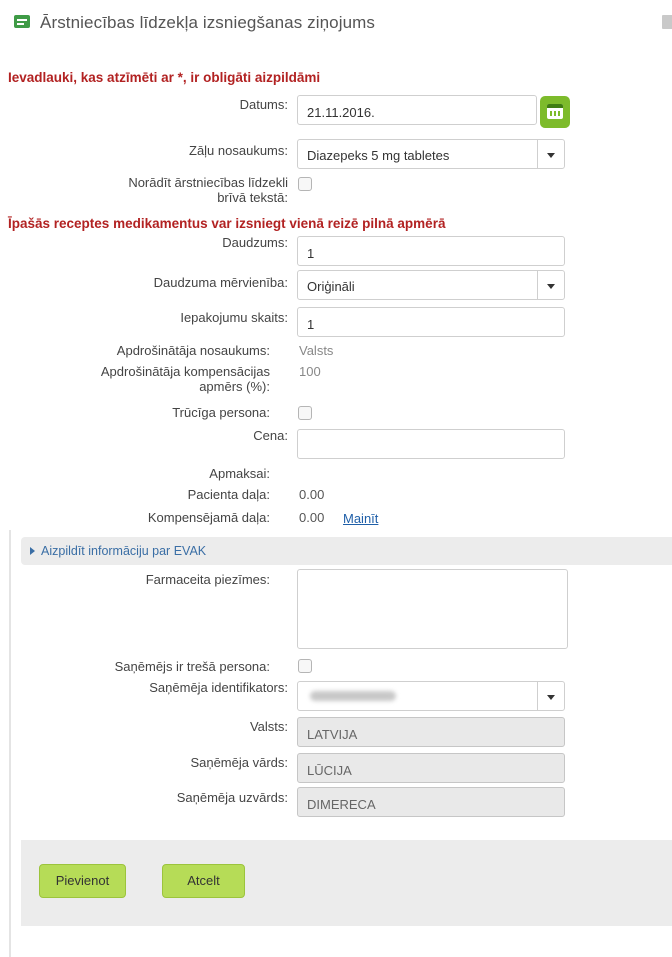 The height and width of the screenshot is (957, 672). What do you see at coordinates (270, 435) in the screenshot?
I see `price-label: Cena:` at bounding box center [270, 435].